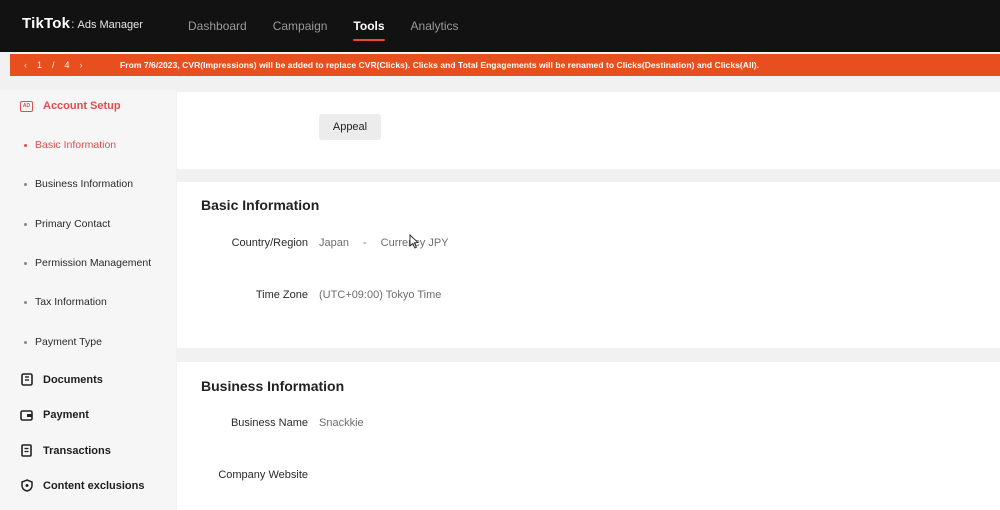 The height and width of the screenshot is (510, 1000). I want to click on sidebar-item-business-information: Business Information, so click(78, 184).